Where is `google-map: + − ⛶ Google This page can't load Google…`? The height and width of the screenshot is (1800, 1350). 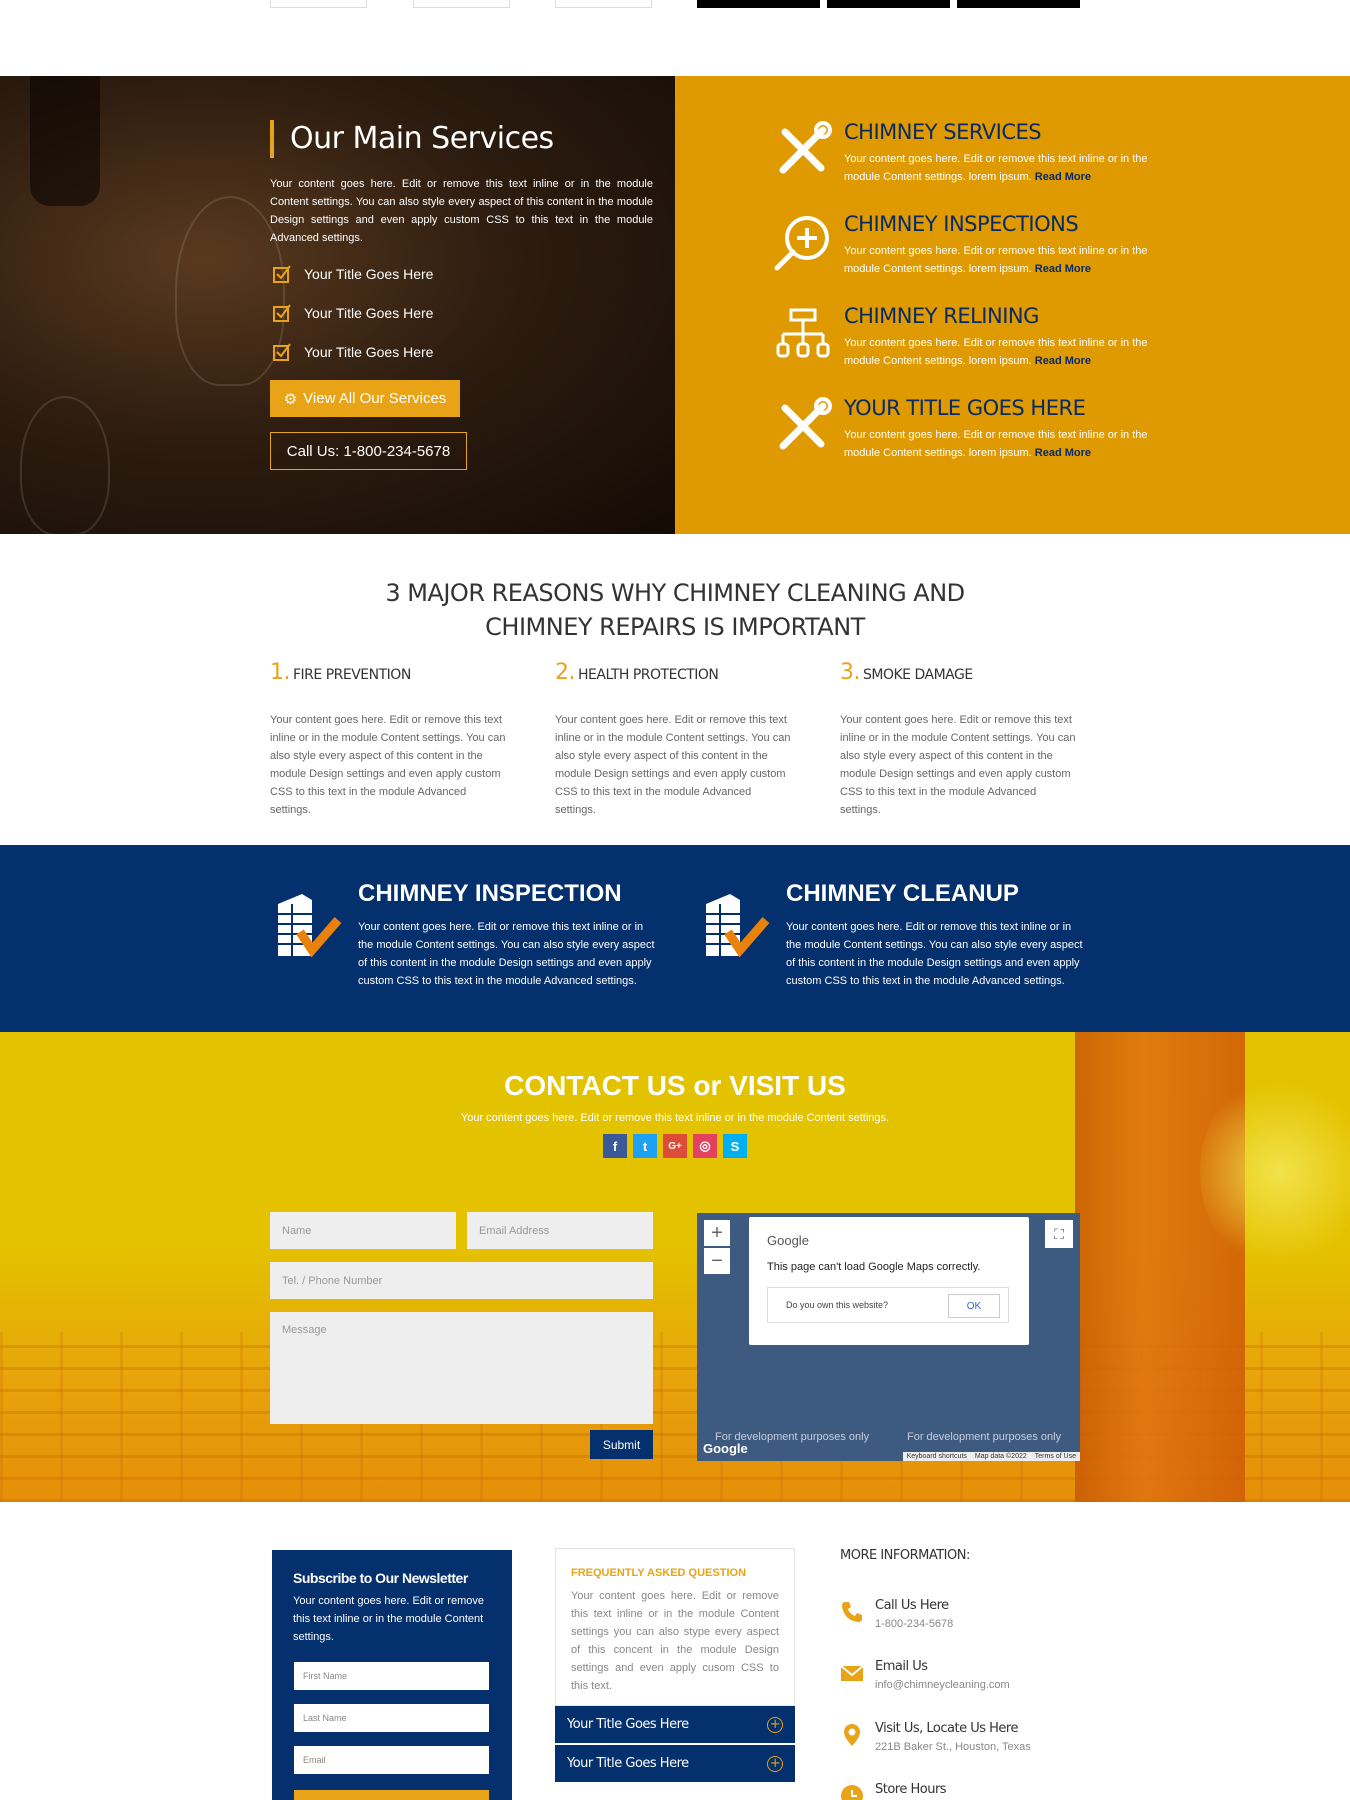 google-map: + − ⛶ Google This page can't load Google… is located at coordinates (888, 1337).